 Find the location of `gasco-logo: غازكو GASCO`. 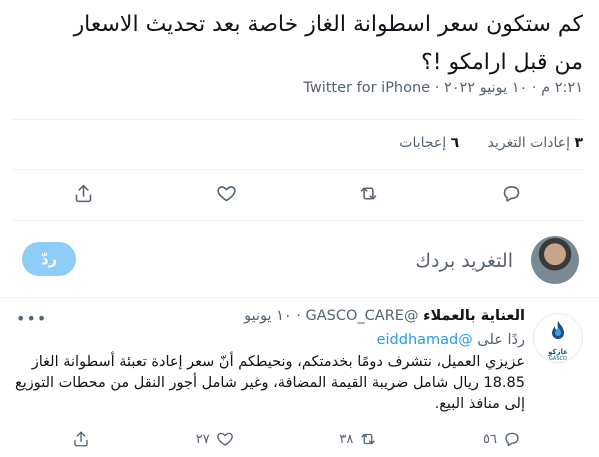

gasco-logo: غازكو GASCO is located at coordinates (558, 338).